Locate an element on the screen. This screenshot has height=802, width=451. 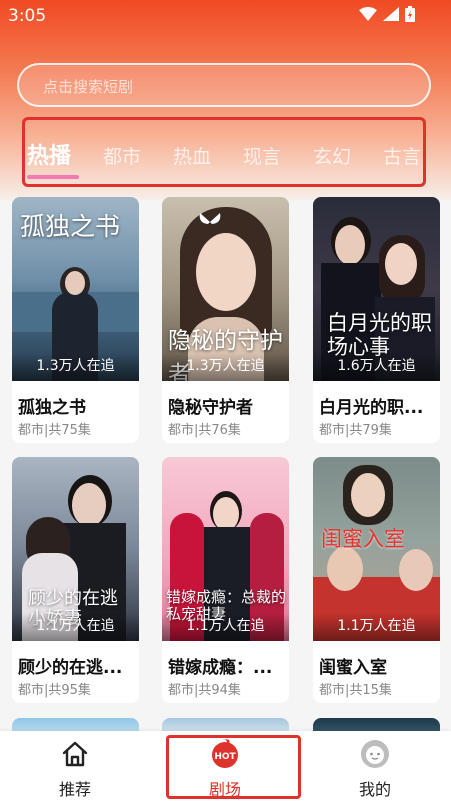
drama-meta: 都市|共76集 is located at coordinates (204, 430).